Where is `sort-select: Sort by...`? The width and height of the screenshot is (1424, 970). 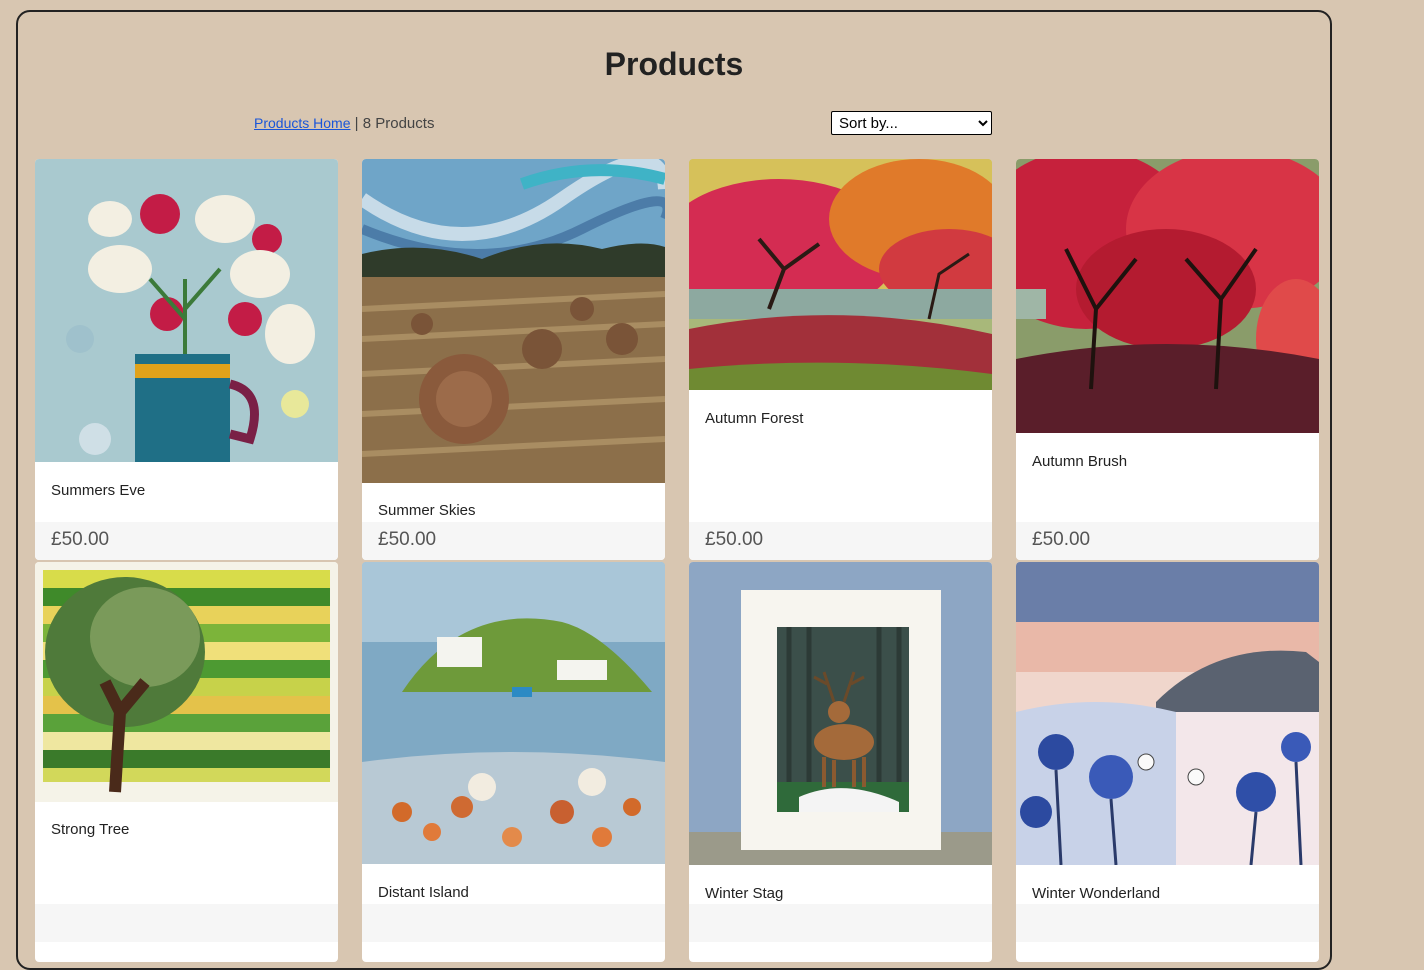
sort-select: Sort by... is located at coordinates (911, 123).